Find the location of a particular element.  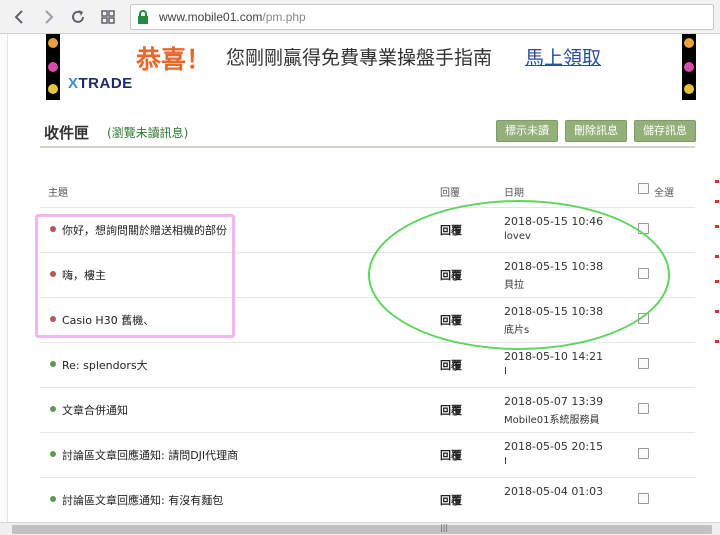

mark-unread-button: 標示未讀 is located at coordinates (527, 131).